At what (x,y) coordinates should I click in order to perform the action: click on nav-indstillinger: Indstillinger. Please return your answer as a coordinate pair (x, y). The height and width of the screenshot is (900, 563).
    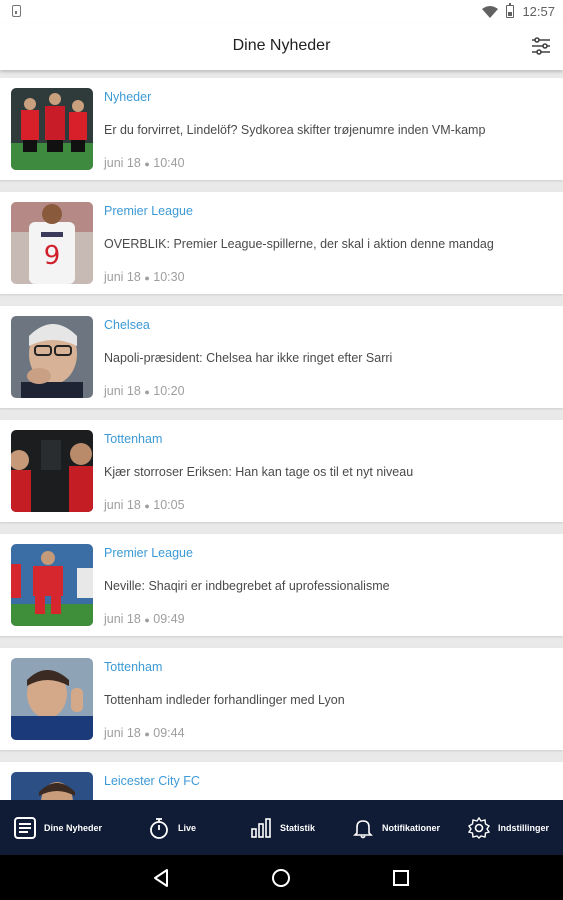
    Looking at the image, I should click on (508, 827).